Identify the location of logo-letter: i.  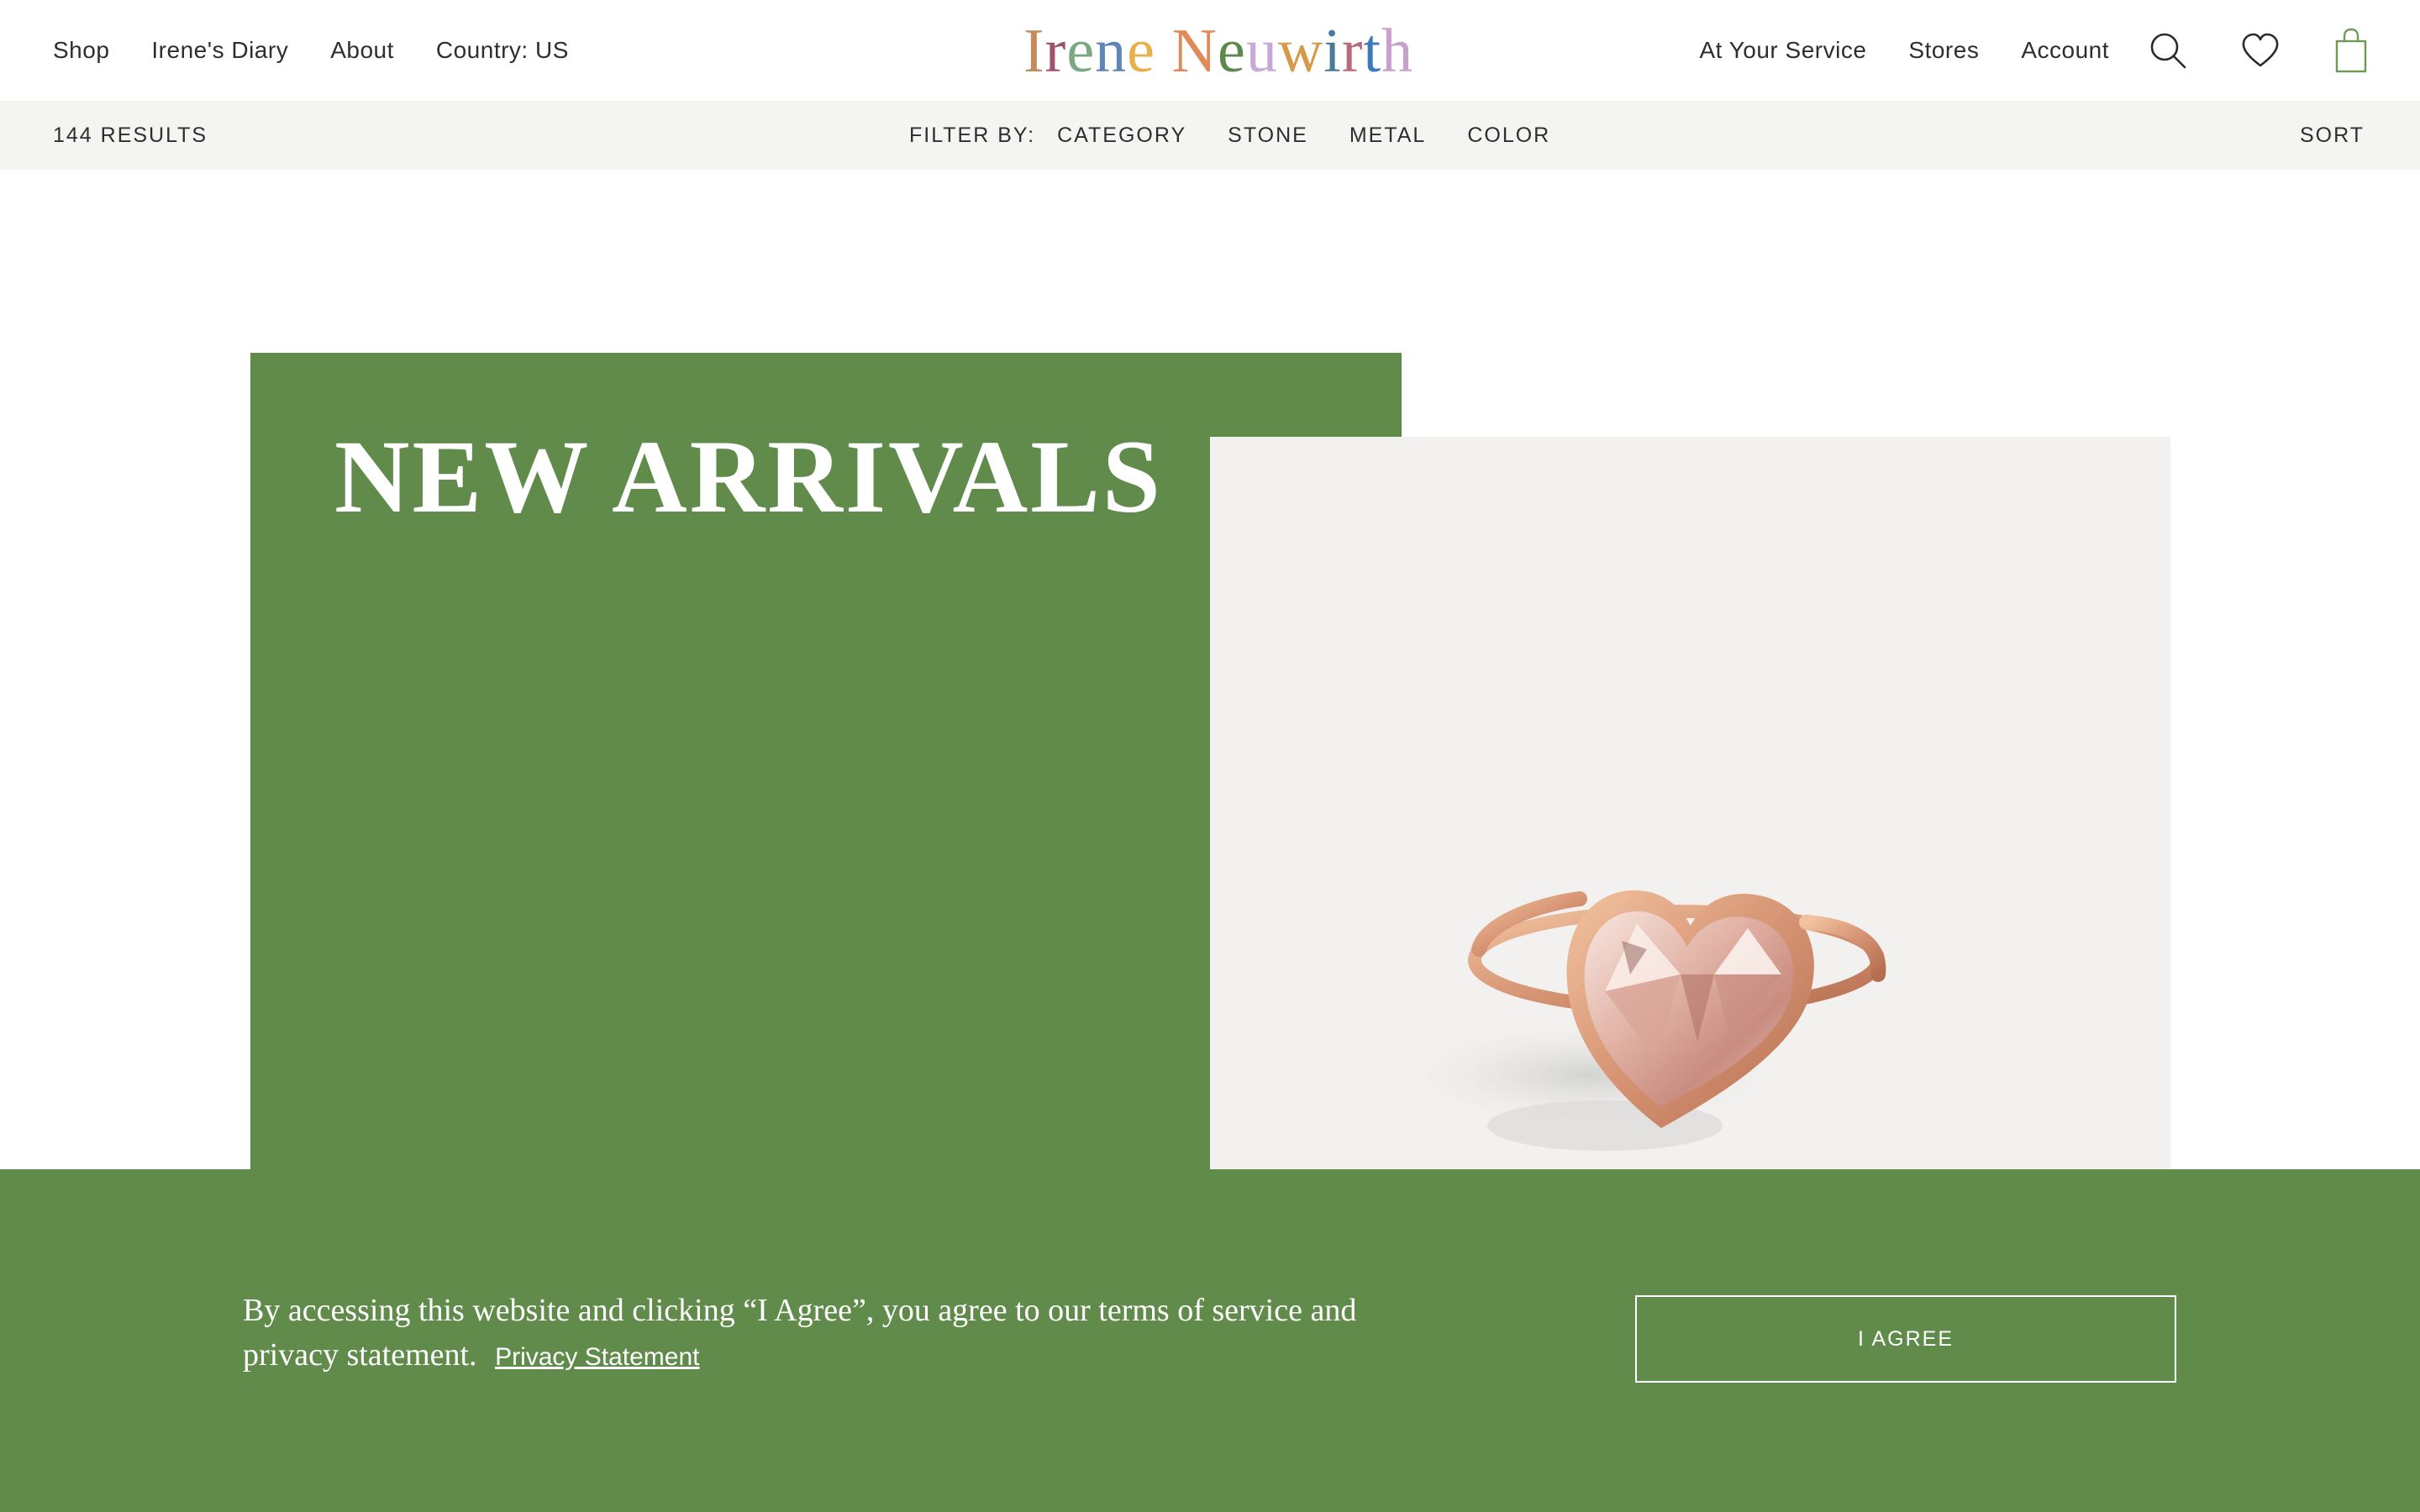
(1332, 51).